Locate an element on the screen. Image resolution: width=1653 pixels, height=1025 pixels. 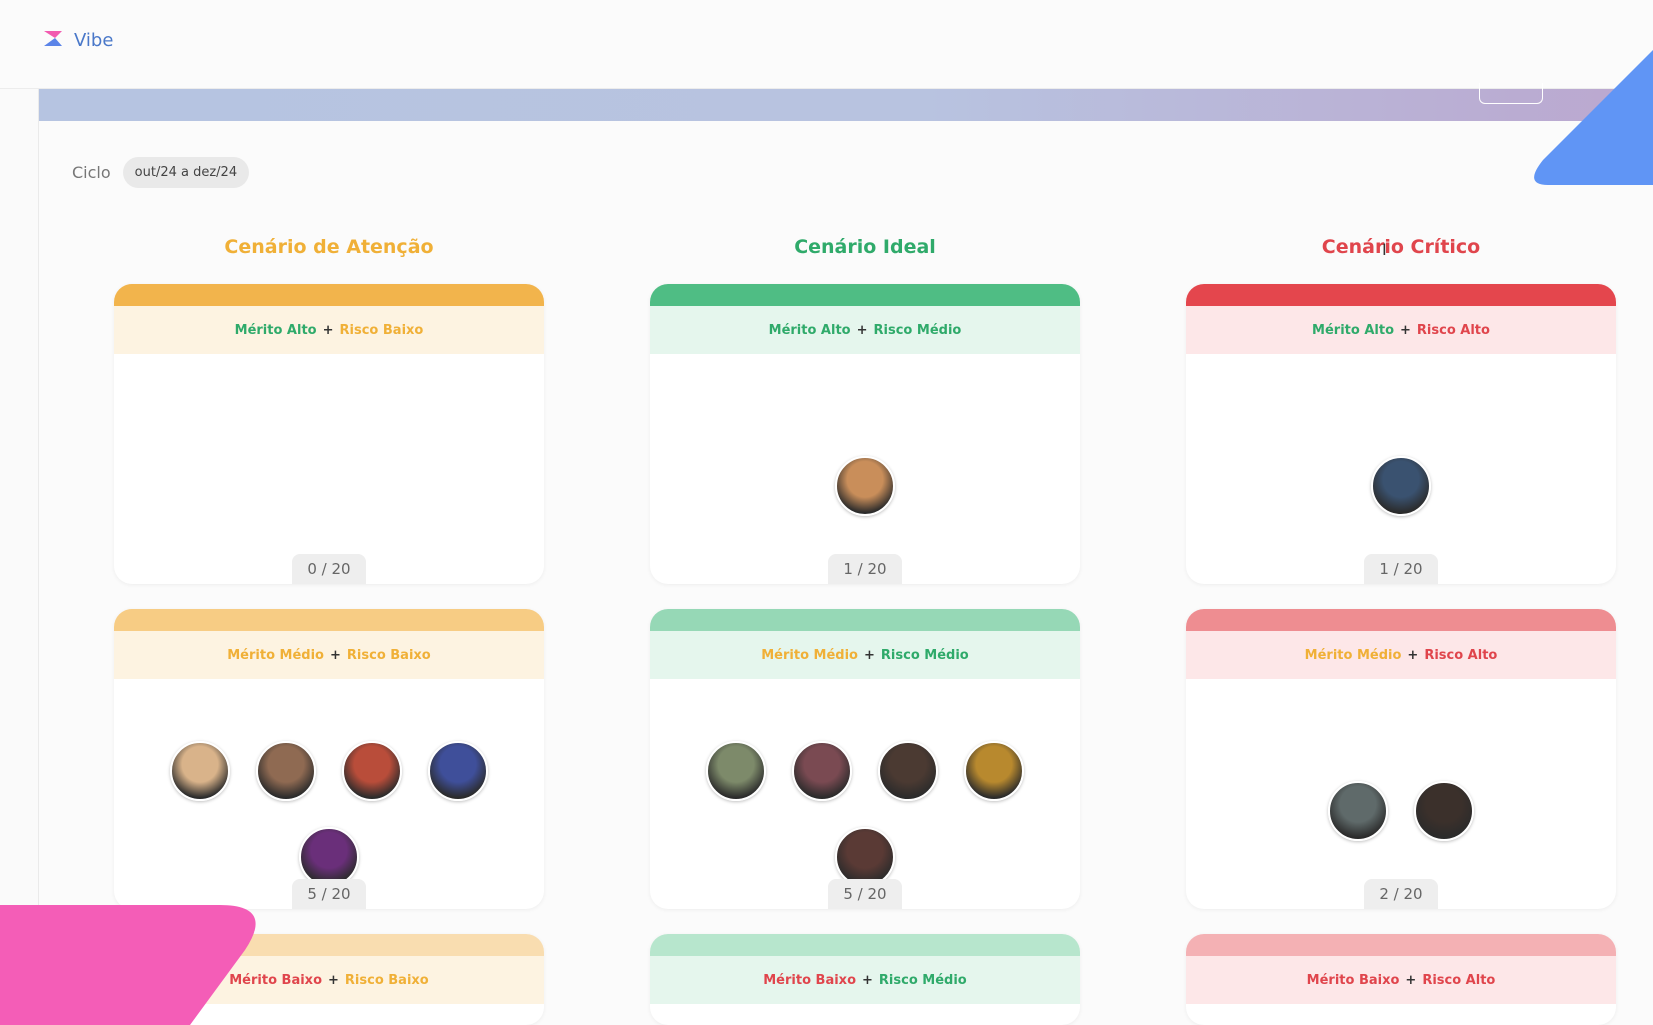
aquaman-avatar is located at coordinates (1401, 486).